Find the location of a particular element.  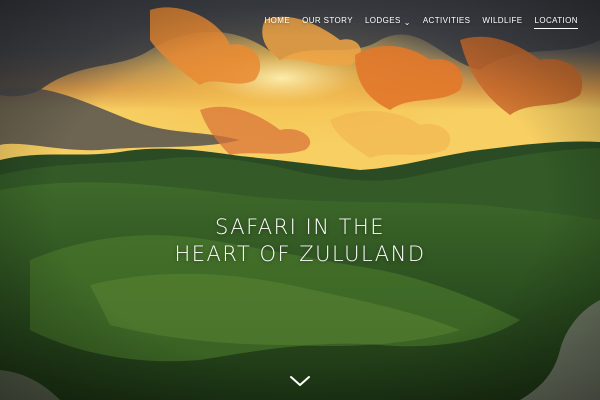

nav-home: HOME is located at coordinates (277, 20).